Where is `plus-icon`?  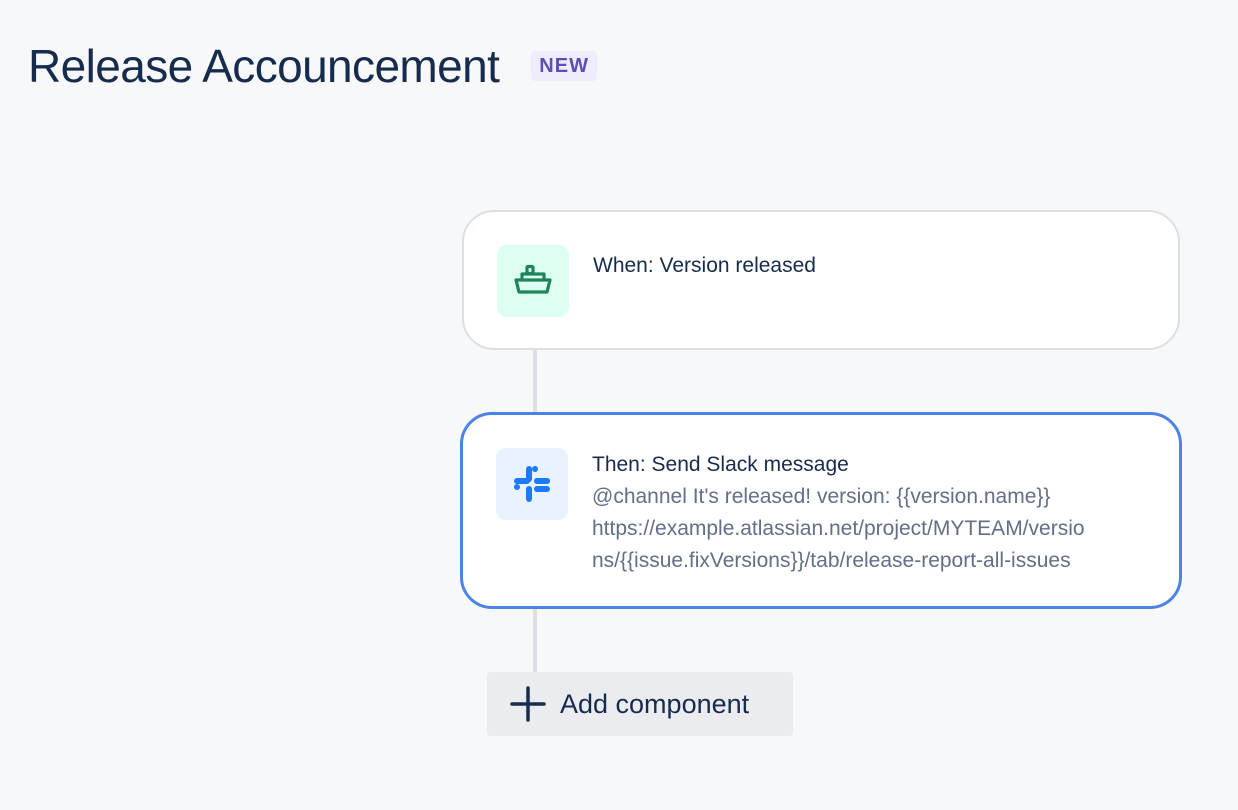
plus-icon is located at coordinates (528, 704).